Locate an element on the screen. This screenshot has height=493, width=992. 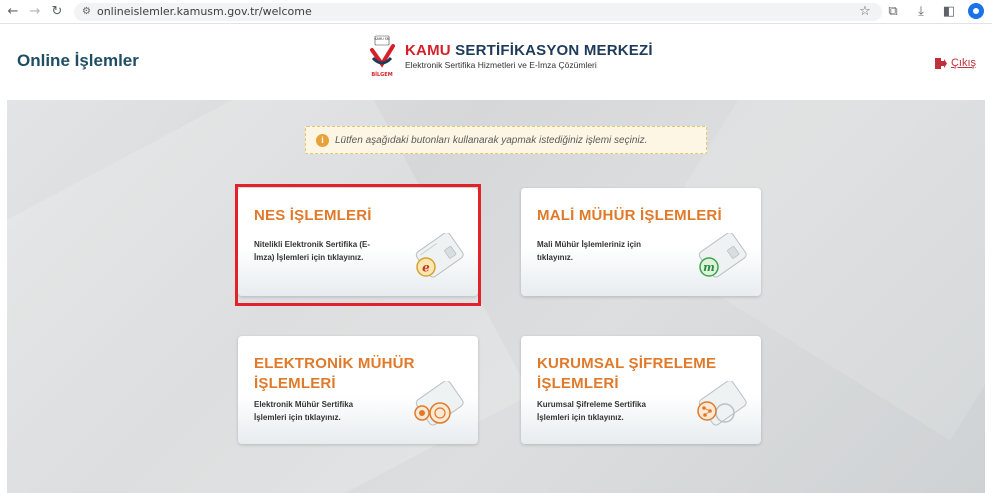
card-title: ELEKTRONİK MÜHÜR İŞLEMLERİ is located at coordinates (334, 373).